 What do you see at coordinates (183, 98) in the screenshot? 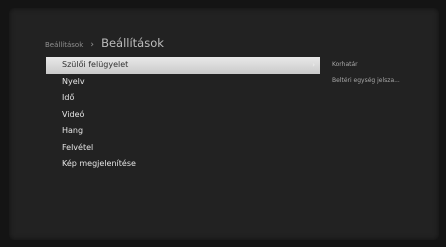
I see `menu-item-time: Idő` at bounding box center [183, 98].